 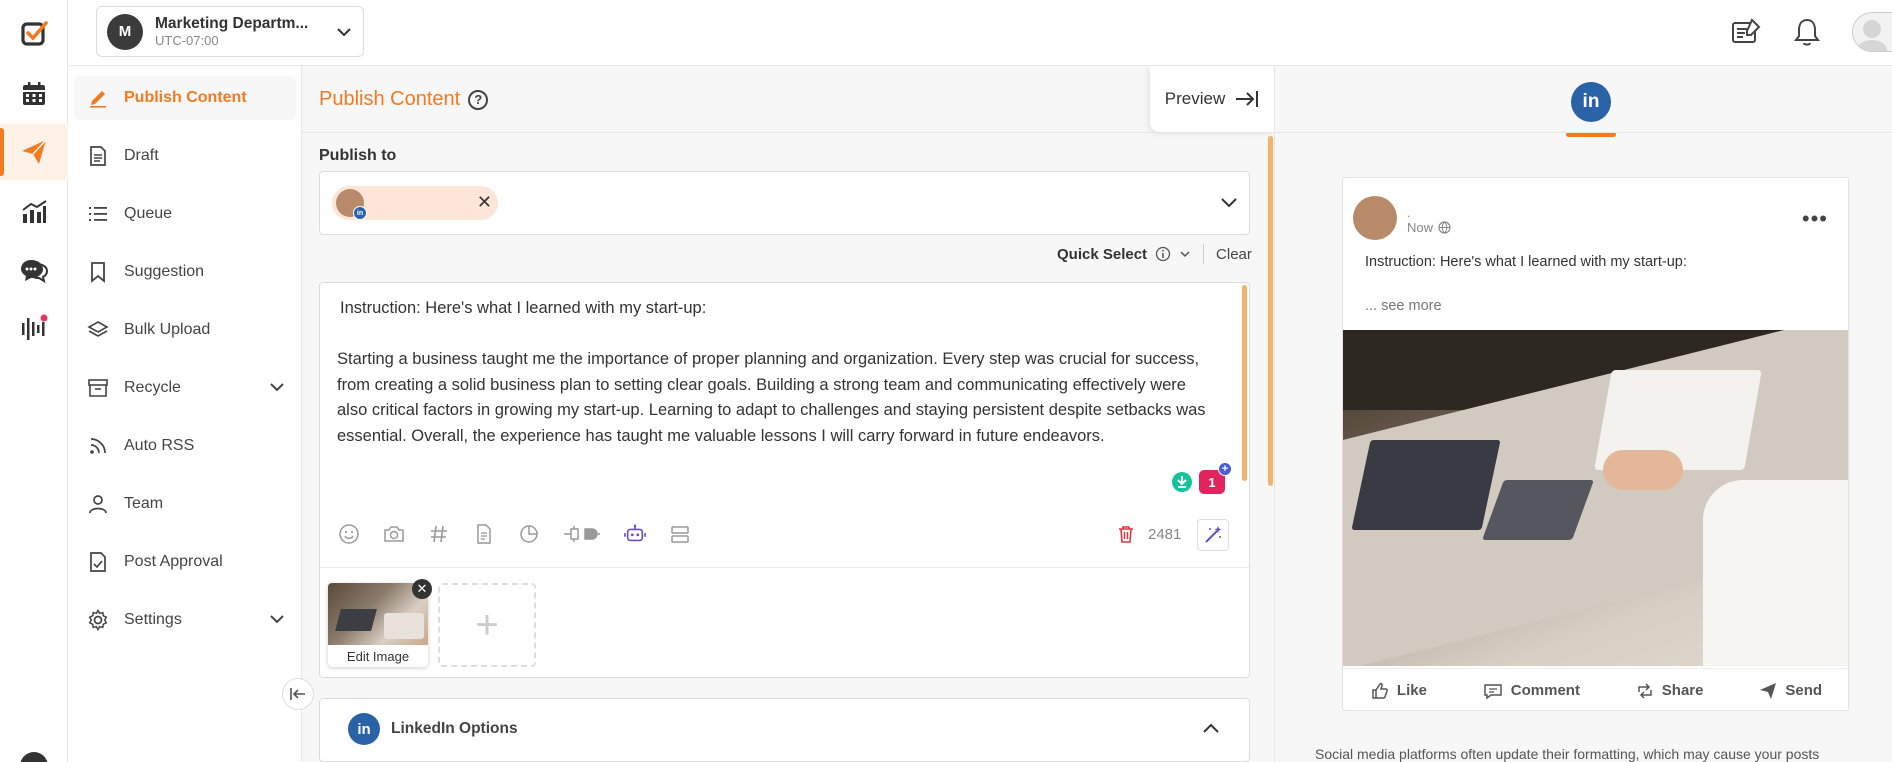 What do you see at coordinates (390, 99) in the screenshot?
I see `page-title: Publish Content` at bounding box center [390, 99].